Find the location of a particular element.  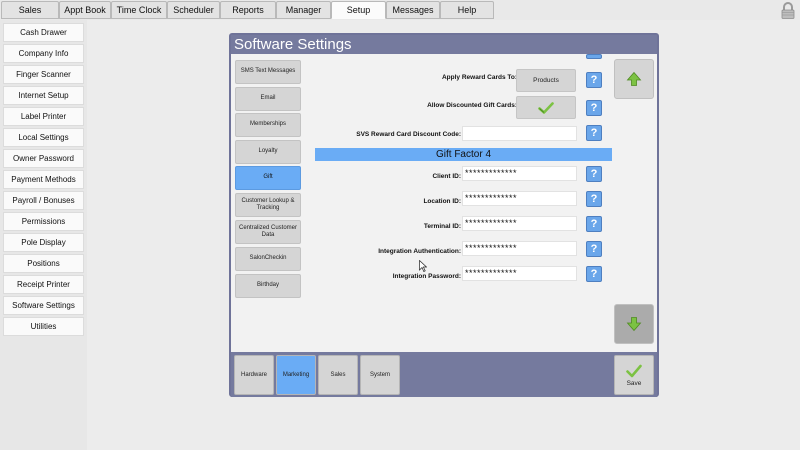

sidebar-item-permissions: Permissions is located at coordinates (43, 221).